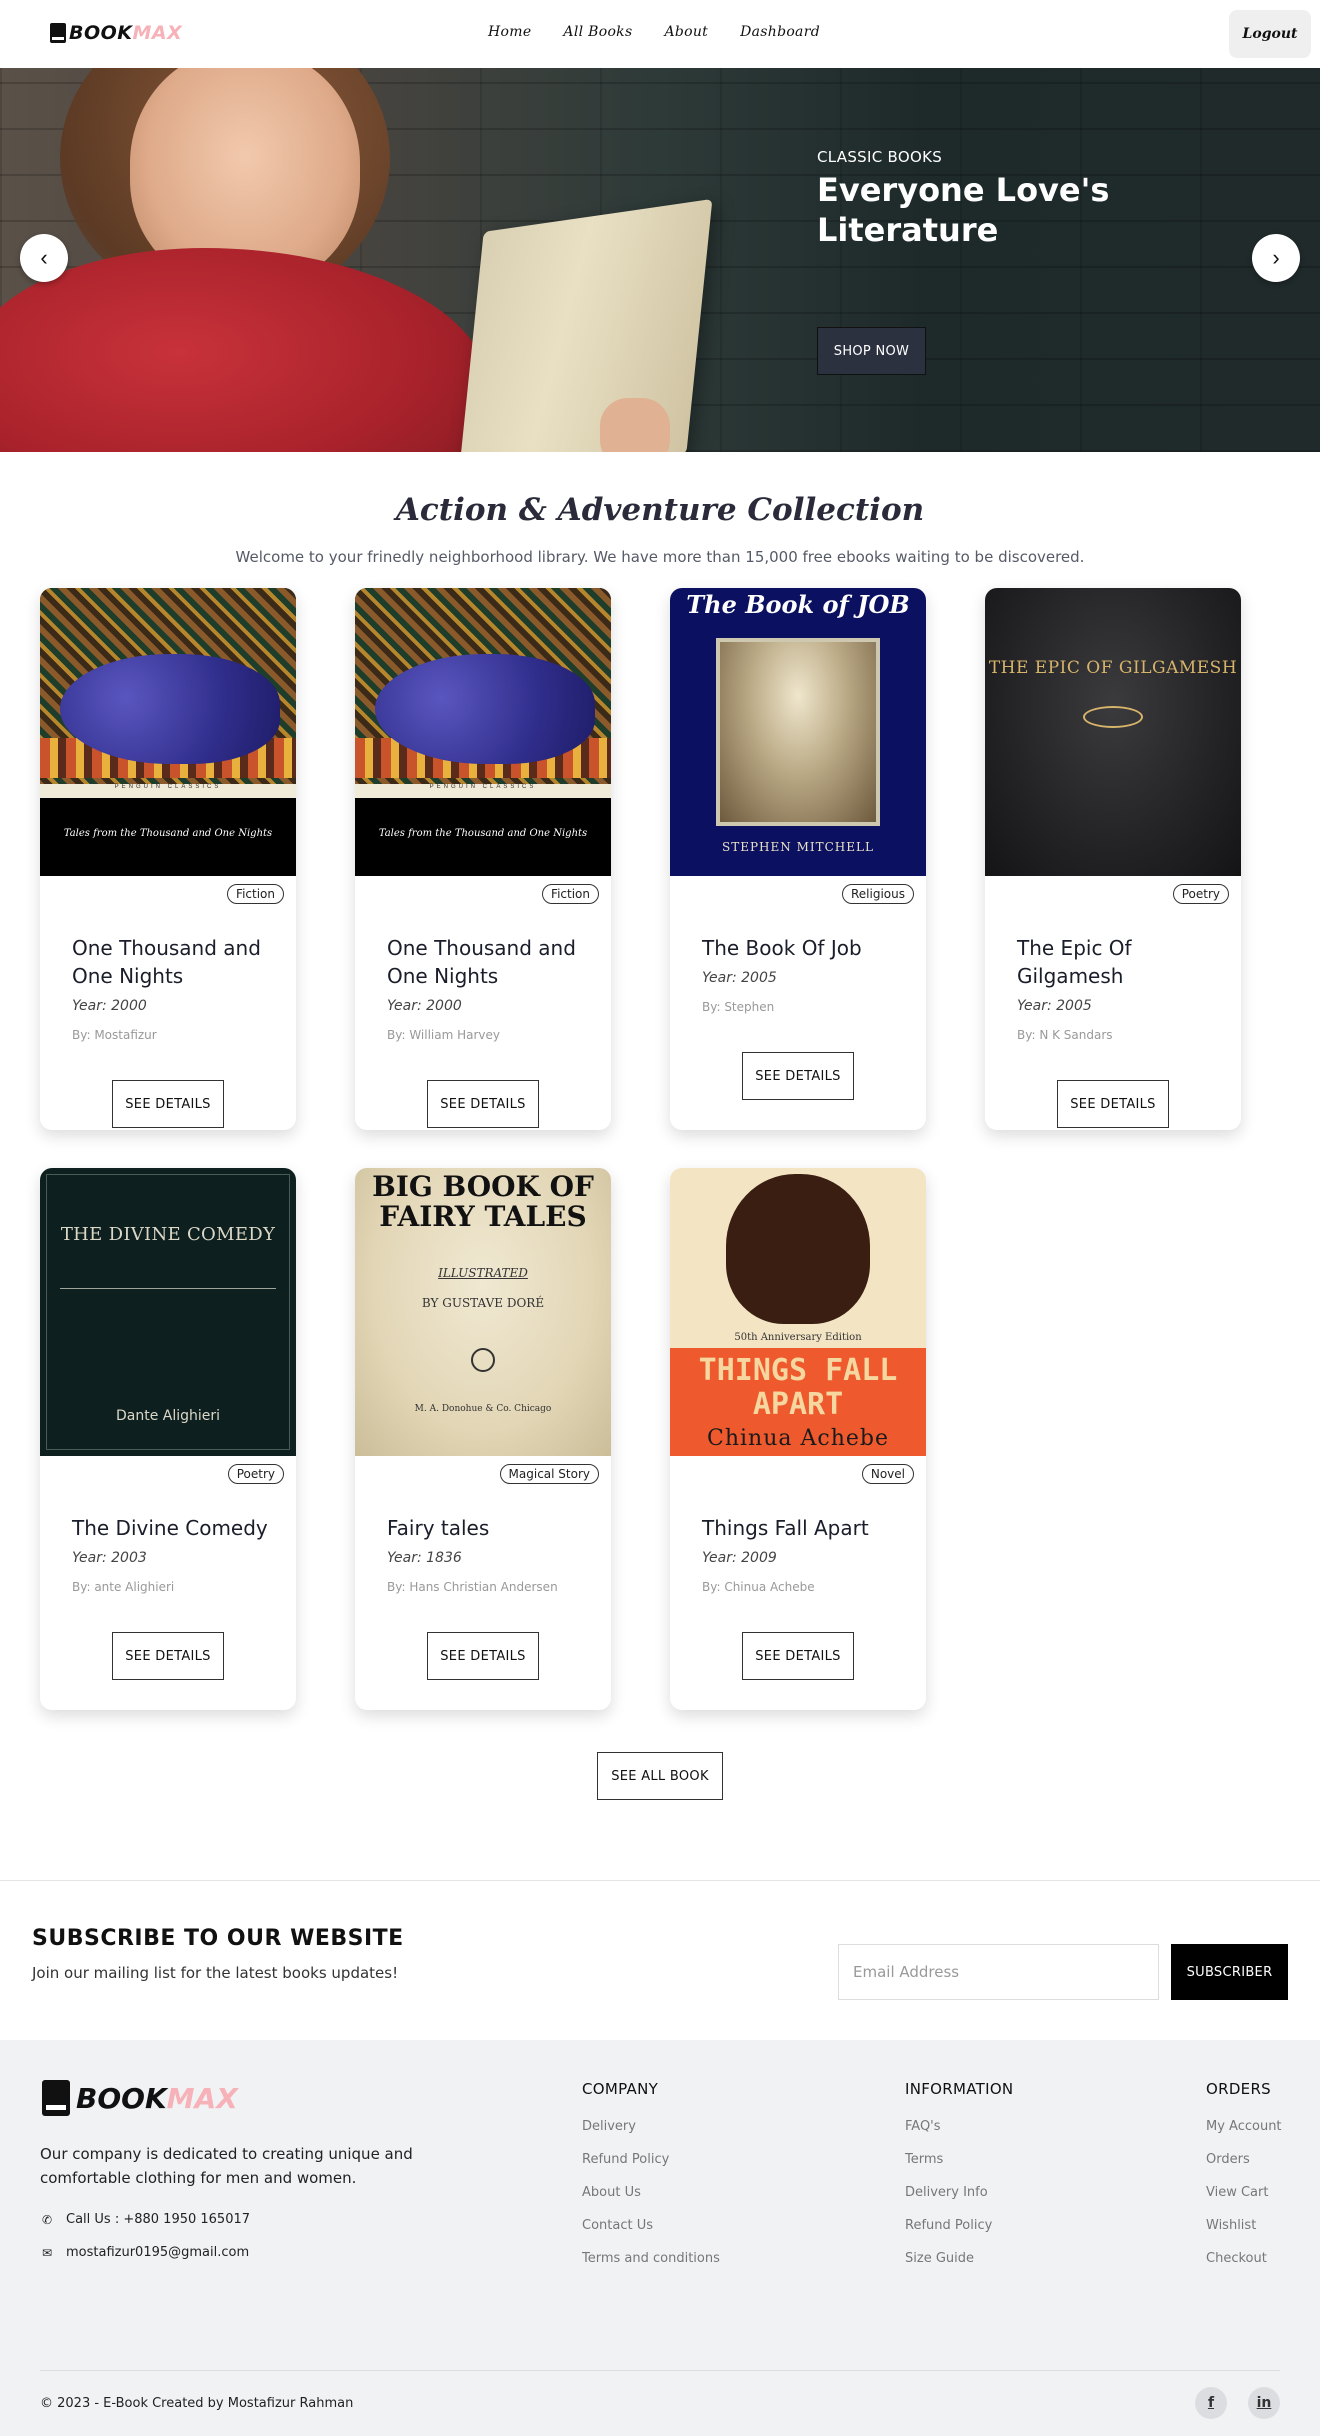  I want to click on cover-title: THE DIVINE COMEDY, so click(168, 1234).